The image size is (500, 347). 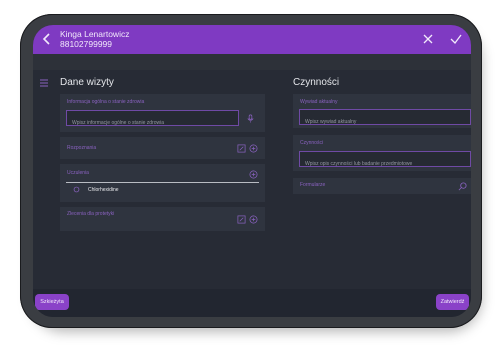 What do you see at coordinates (428, 39) in the screenshot?
I see `close-icon` at bounding box center [428, 39].